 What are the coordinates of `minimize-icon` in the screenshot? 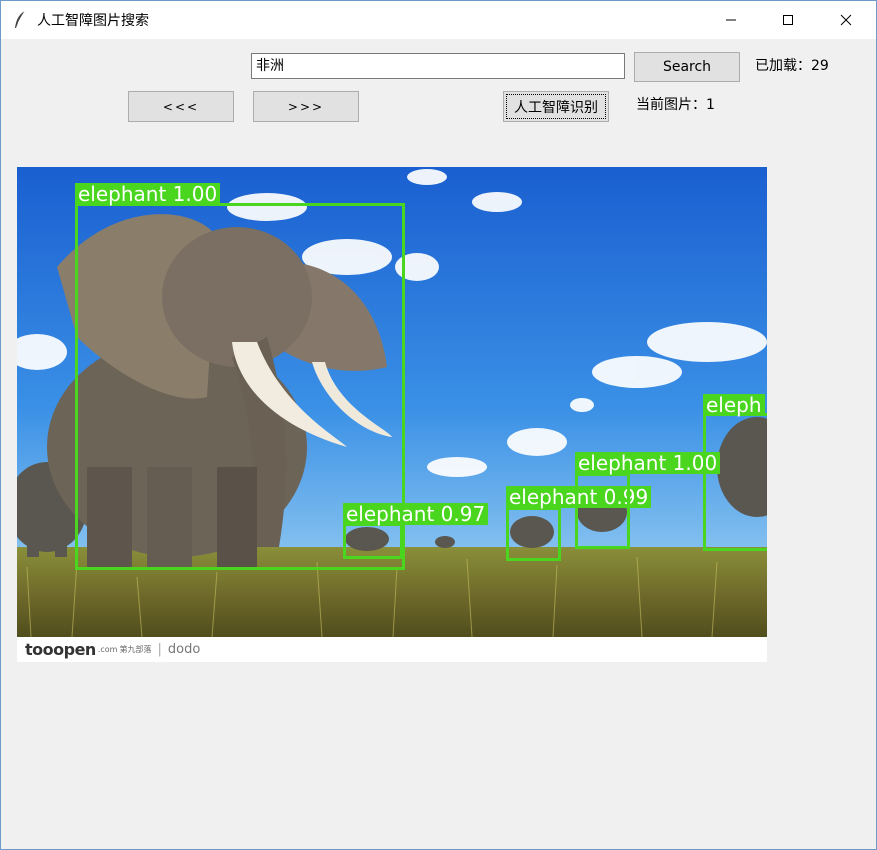 It's located at (731, 20).